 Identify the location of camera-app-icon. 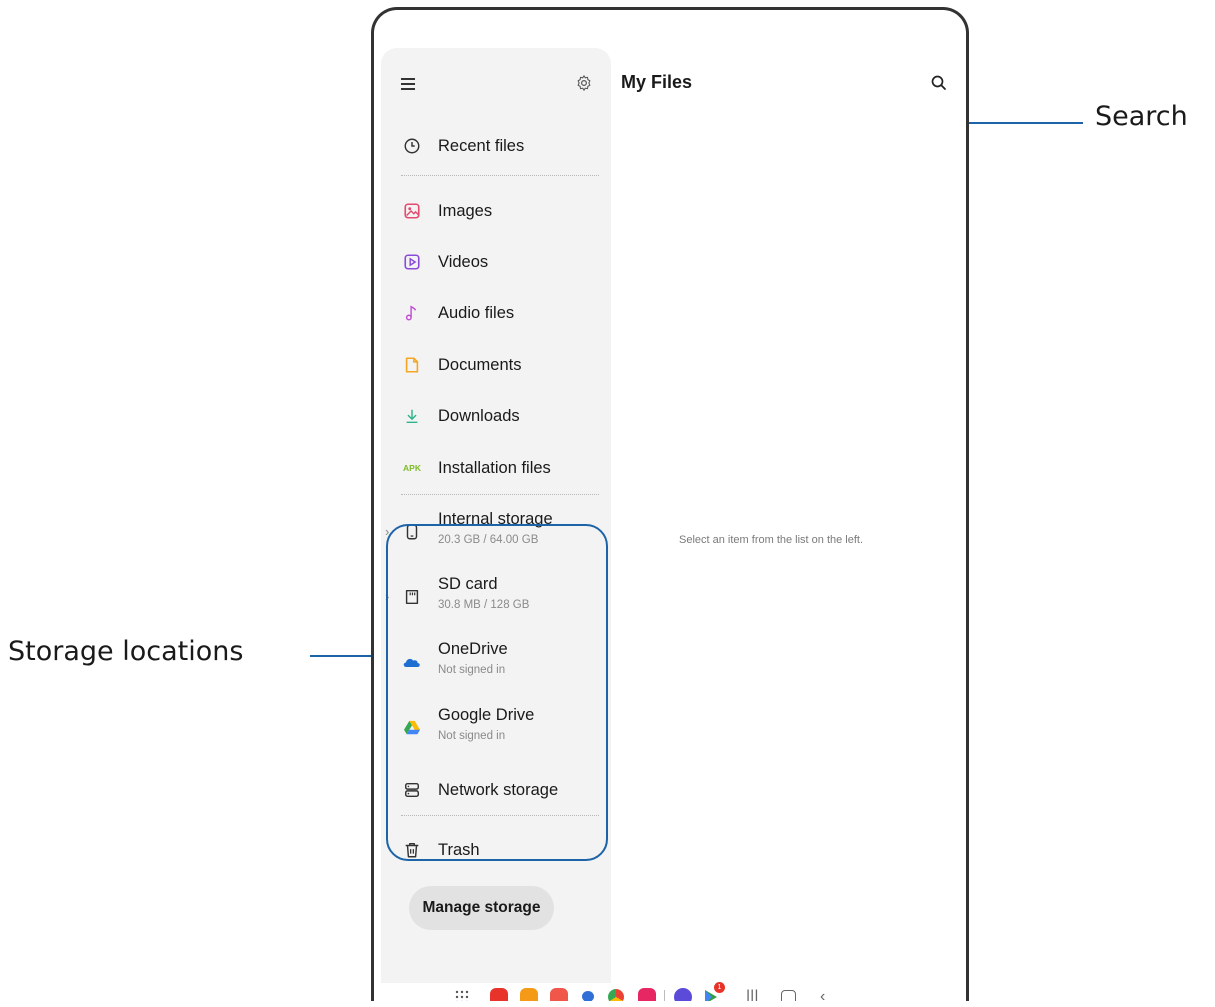
(647, 994).